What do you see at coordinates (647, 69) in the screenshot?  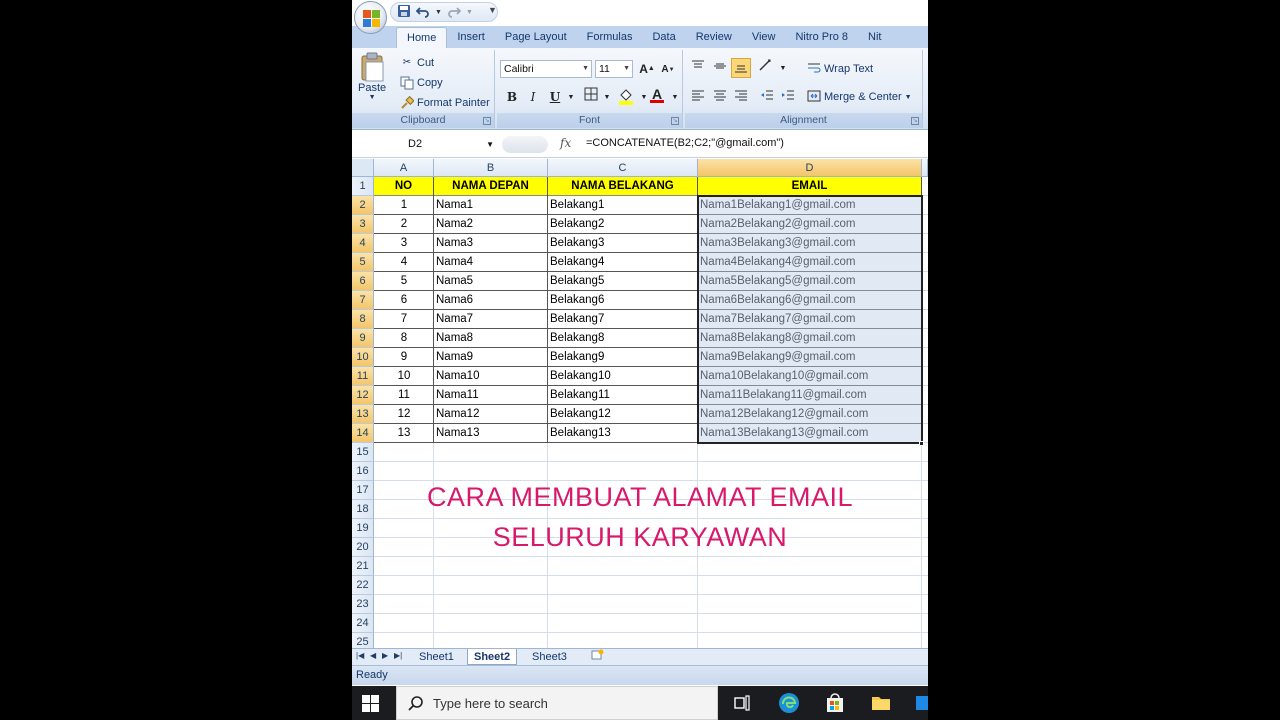 I see `grow-font-button: A▲` at bounding box center [647, 69].